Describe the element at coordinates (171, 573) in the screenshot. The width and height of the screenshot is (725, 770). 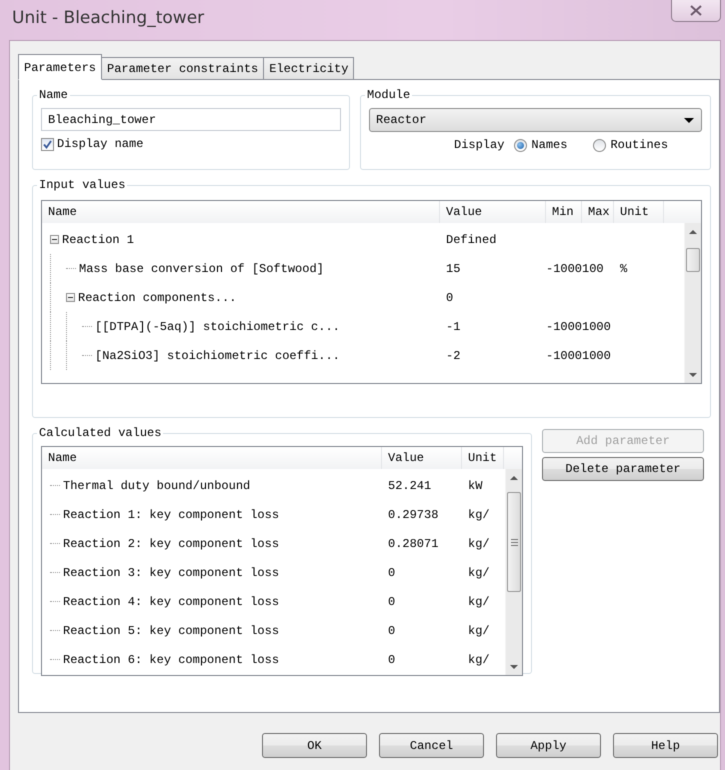
I see `row-name: Reaction 3: key component loss` at that location.